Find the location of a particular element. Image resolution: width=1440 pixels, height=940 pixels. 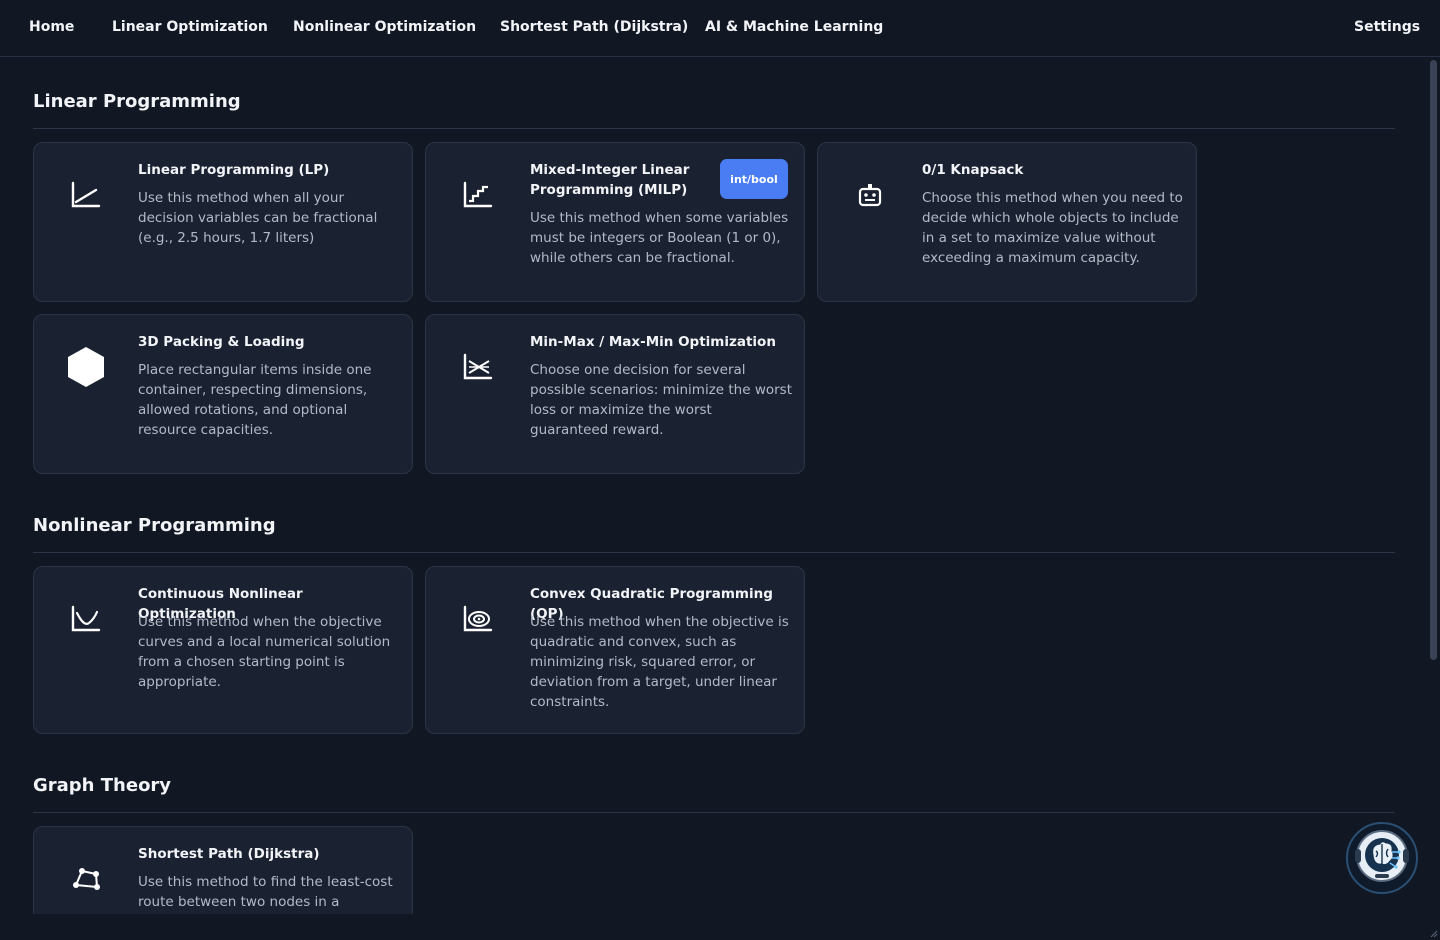

chart-line-icon is located at coordinates (86, 195).